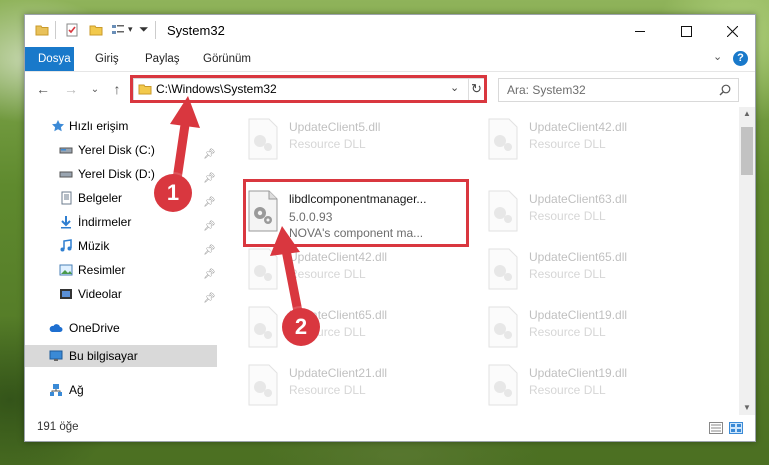 The image size is (769, 465). I want to click on annotation-arrows, so click(237, 211).